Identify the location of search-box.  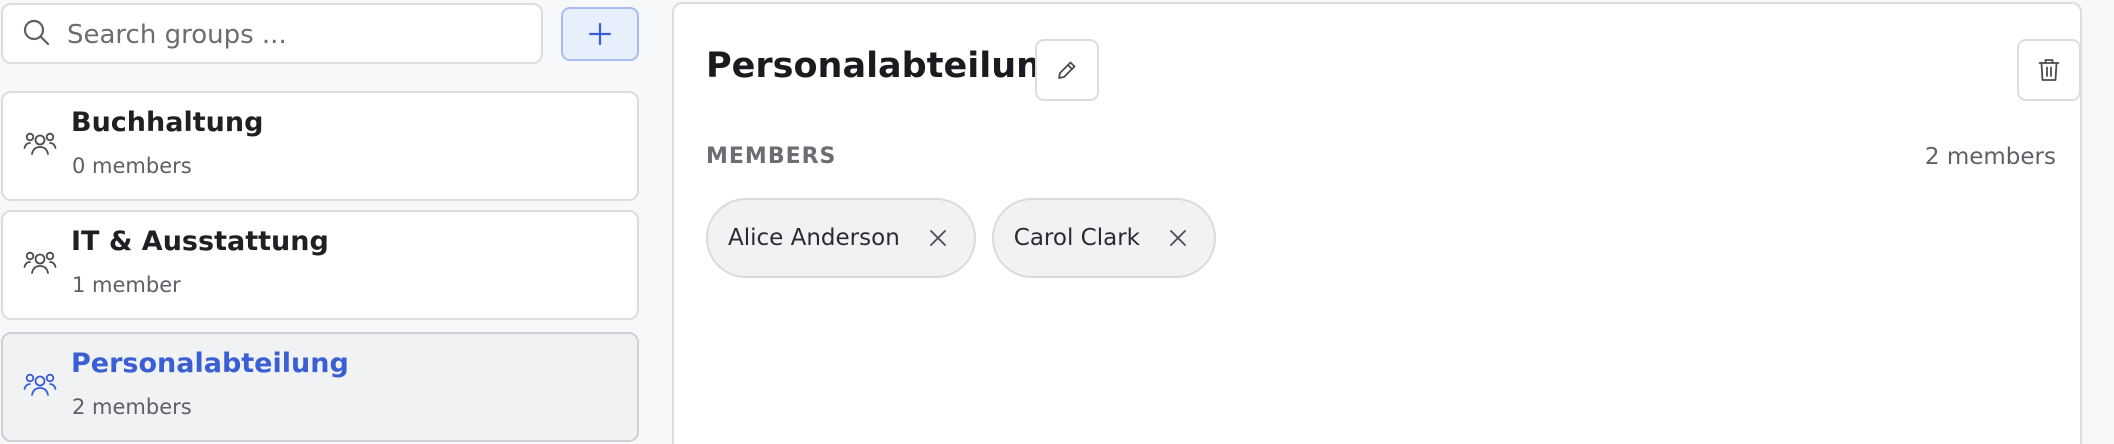
(272, 33).